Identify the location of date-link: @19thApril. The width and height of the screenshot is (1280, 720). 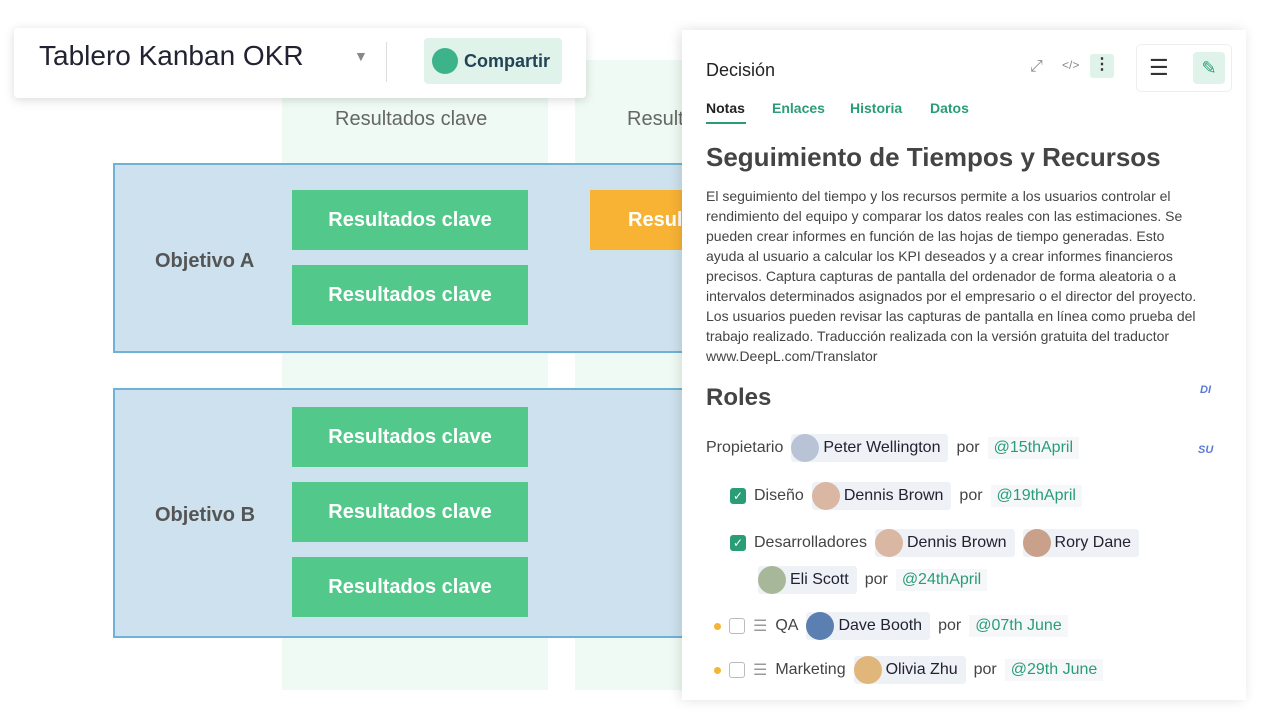
(1036, 496).